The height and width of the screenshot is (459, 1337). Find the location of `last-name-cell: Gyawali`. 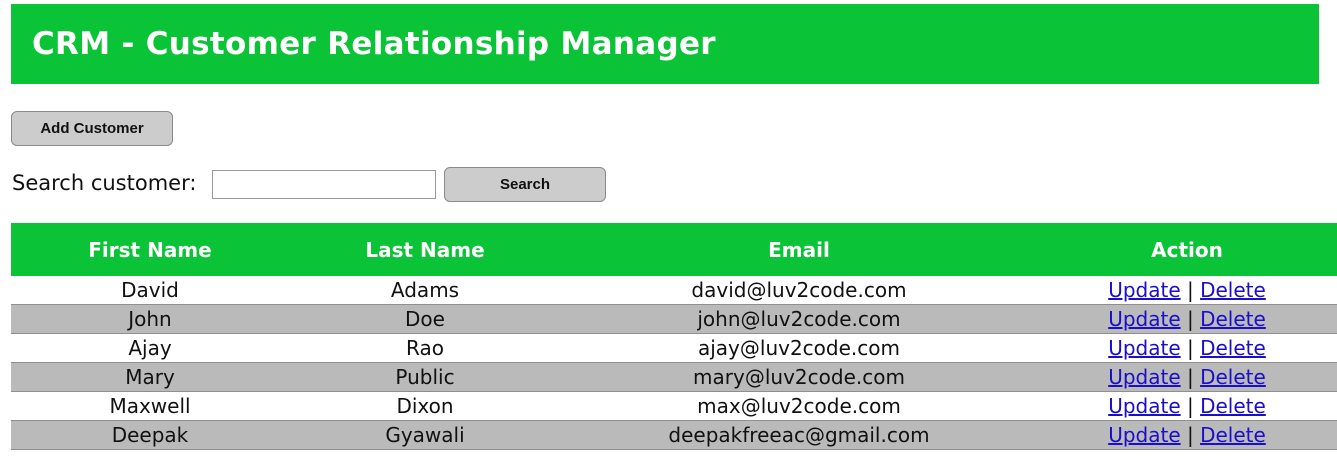

last-name-cell: Gyawali is located at coordinates (425, 435).